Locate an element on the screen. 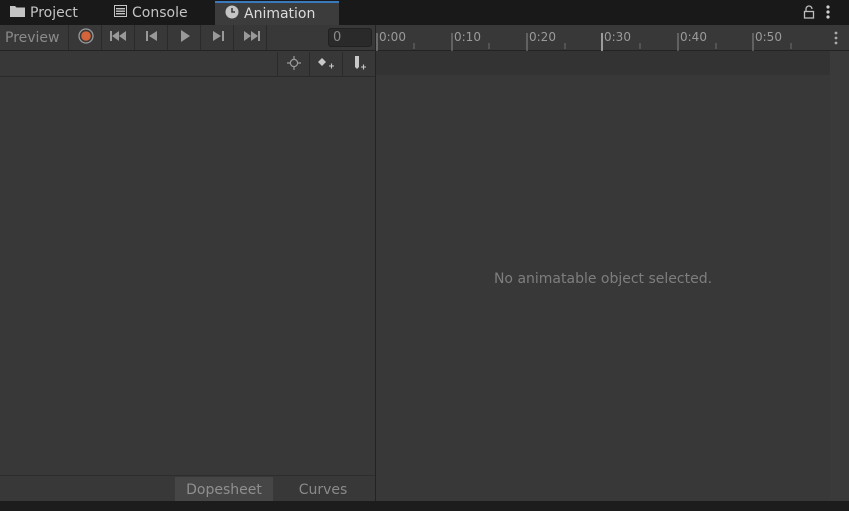 This screenshot has height=511, width=849. next-keyframe-button is located at coordinates (218, 37).